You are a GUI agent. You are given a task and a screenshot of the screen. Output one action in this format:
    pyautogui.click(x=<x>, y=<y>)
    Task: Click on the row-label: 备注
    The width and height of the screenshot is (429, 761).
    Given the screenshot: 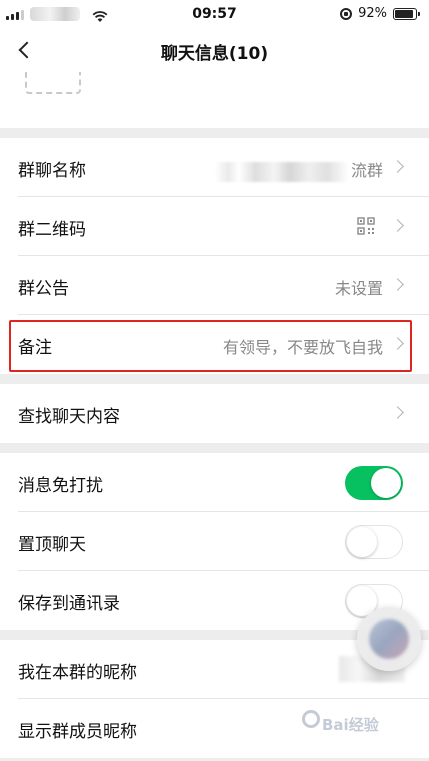 What is the action you would take?
    pyautogui.click(x=35, y=348)
    